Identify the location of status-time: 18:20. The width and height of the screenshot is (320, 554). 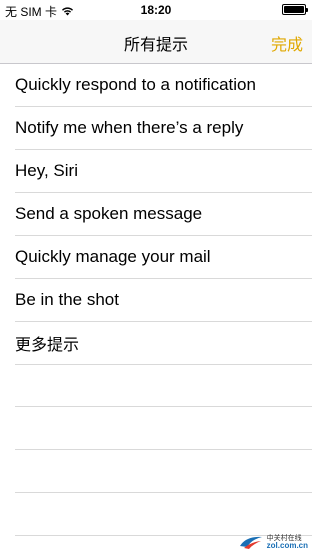
(156, 10).